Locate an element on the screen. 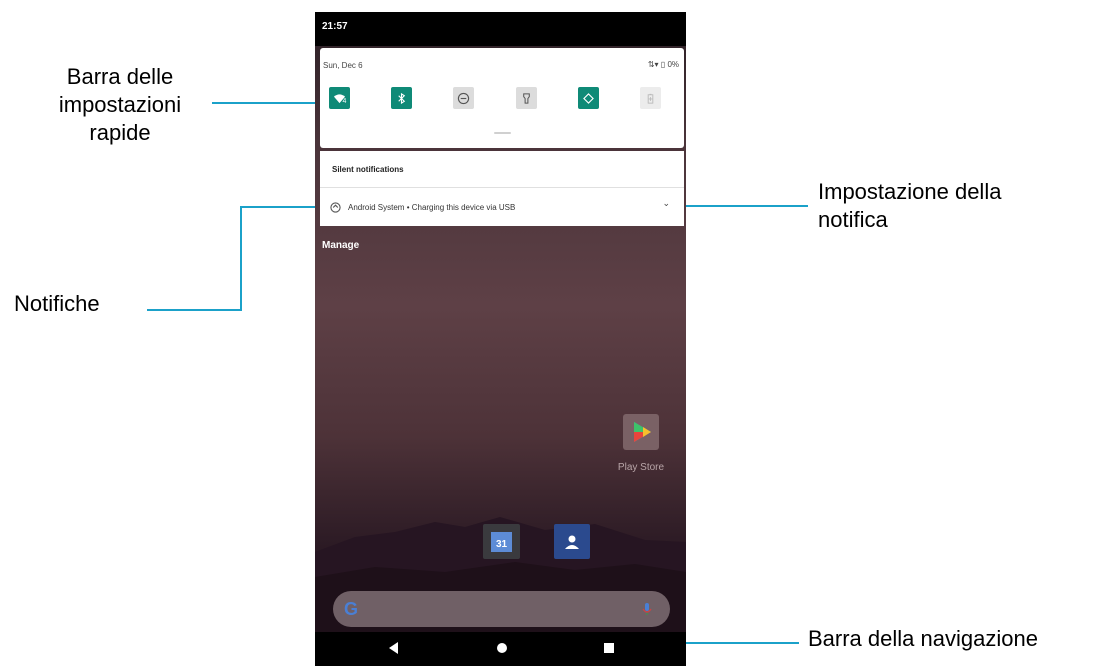  navigation-bar is located at coordinates (500, 649).